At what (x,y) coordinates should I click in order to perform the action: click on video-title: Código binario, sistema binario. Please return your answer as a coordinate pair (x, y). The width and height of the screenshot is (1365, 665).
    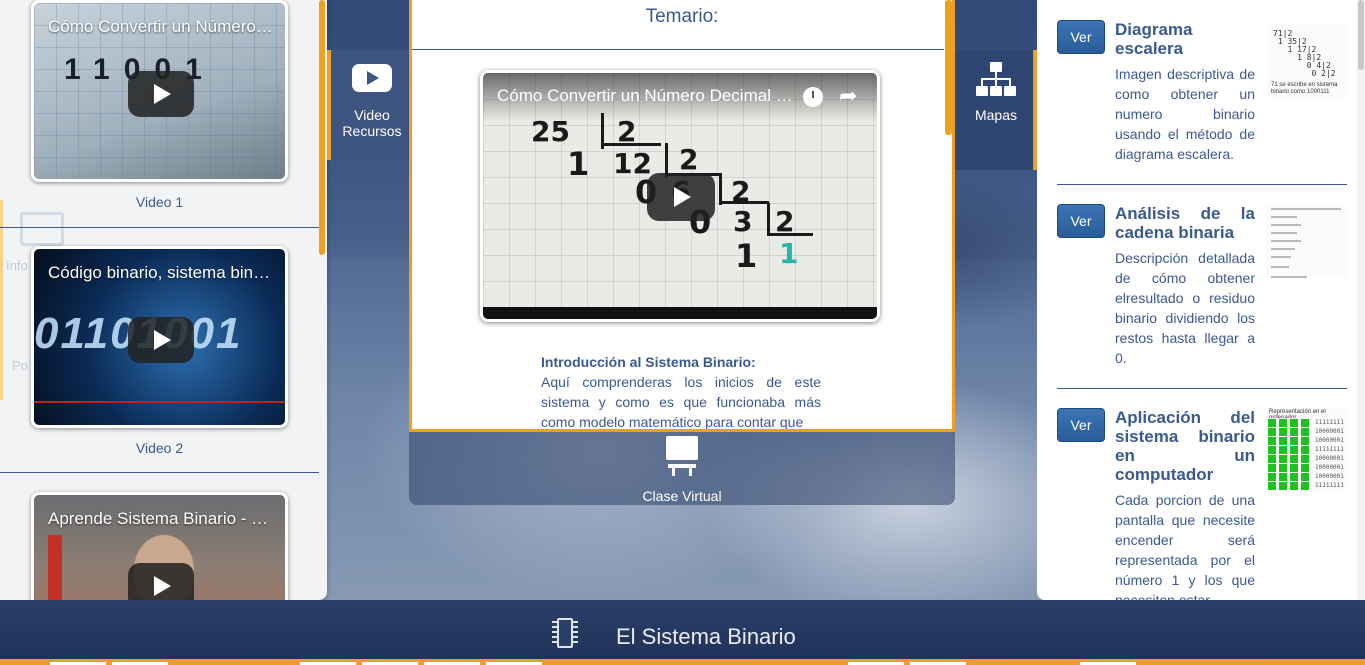
    Looking at the image, I should click on (161, 272).